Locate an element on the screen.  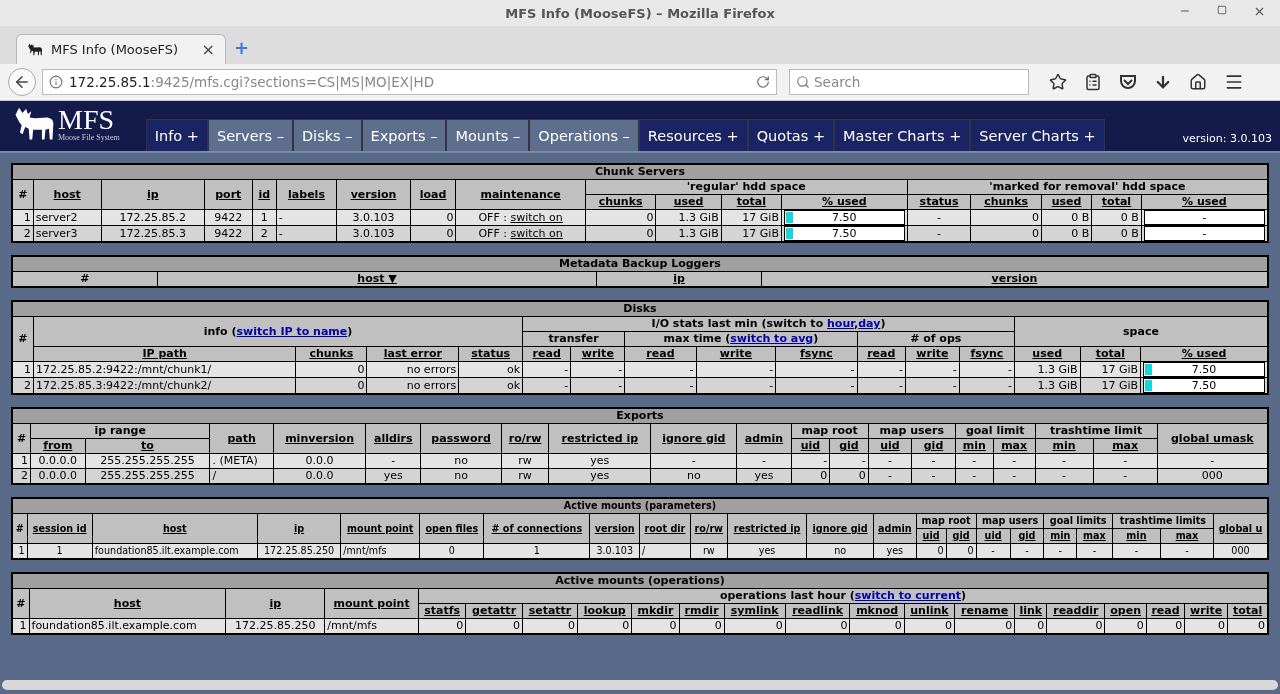
download-icon is located at coordinates (1163, 82).